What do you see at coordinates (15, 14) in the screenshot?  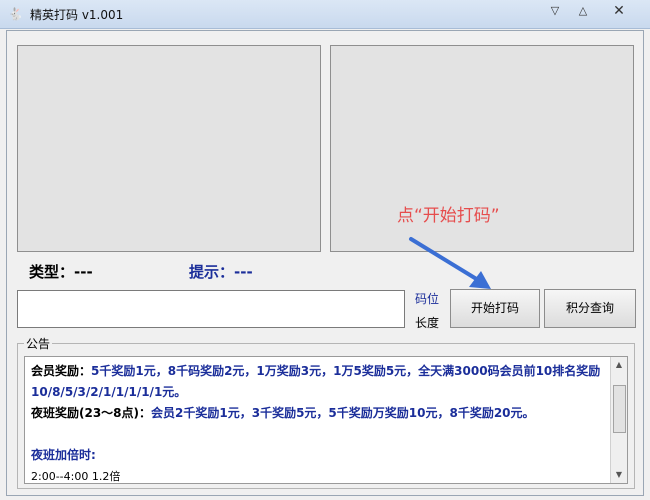 I see `app-logo-icon: 🐇` at bounding box center [15, 14].